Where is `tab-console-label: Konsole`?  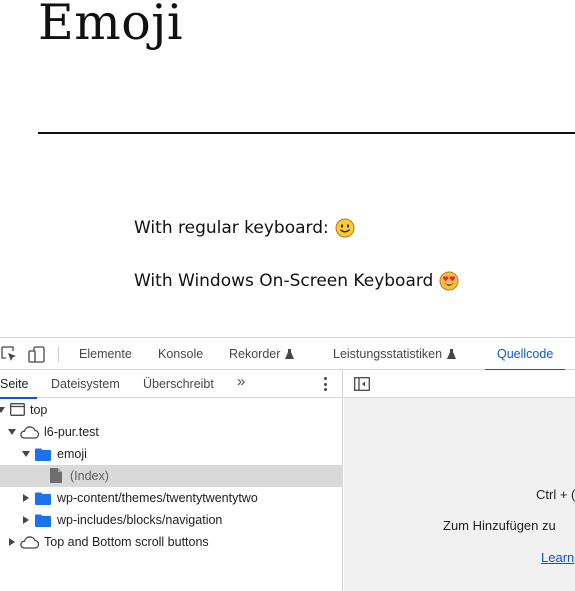
tab-console-label: Konsole is located at coordinates (181, 354).